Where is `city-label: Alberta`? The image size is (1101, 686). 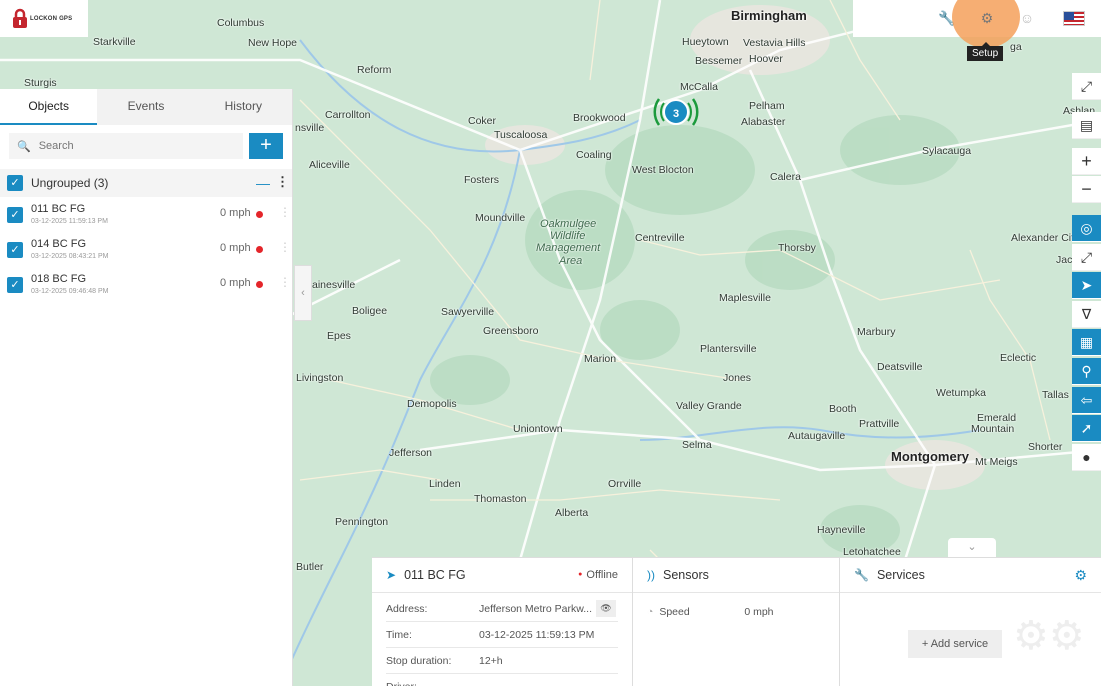 city-label: Alberta is located at coordinates (572, 513).